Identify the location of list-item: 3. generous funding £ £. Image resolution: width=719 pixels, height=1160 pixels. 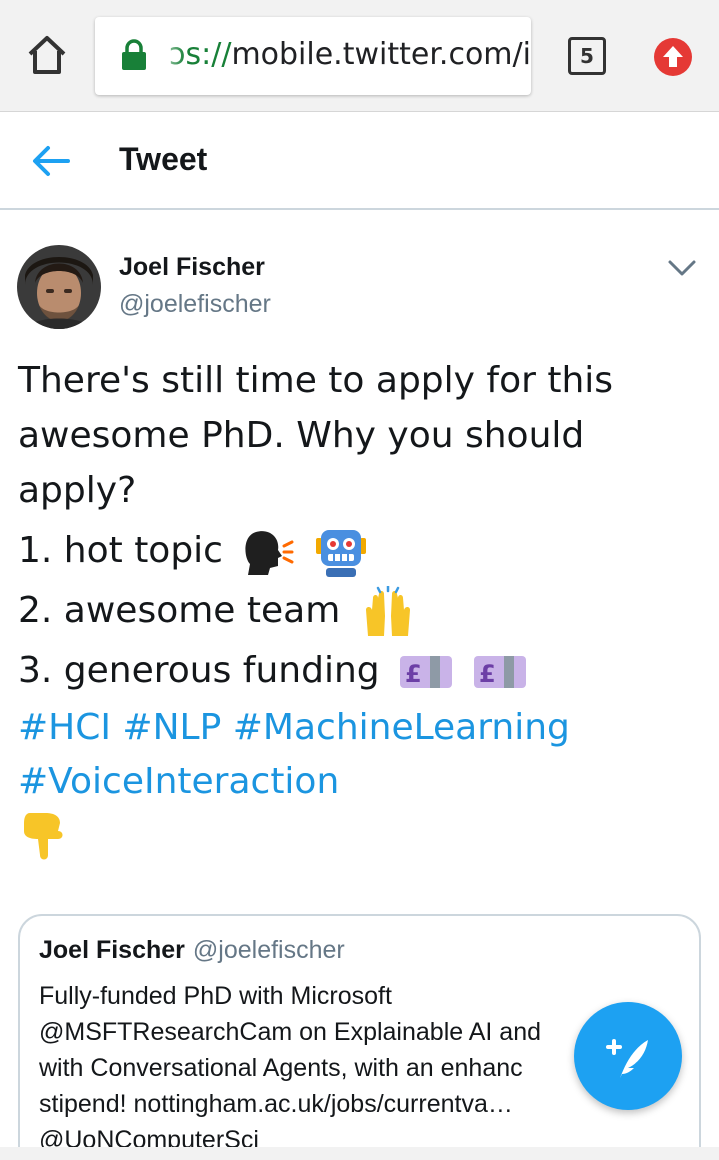
(363, 671).